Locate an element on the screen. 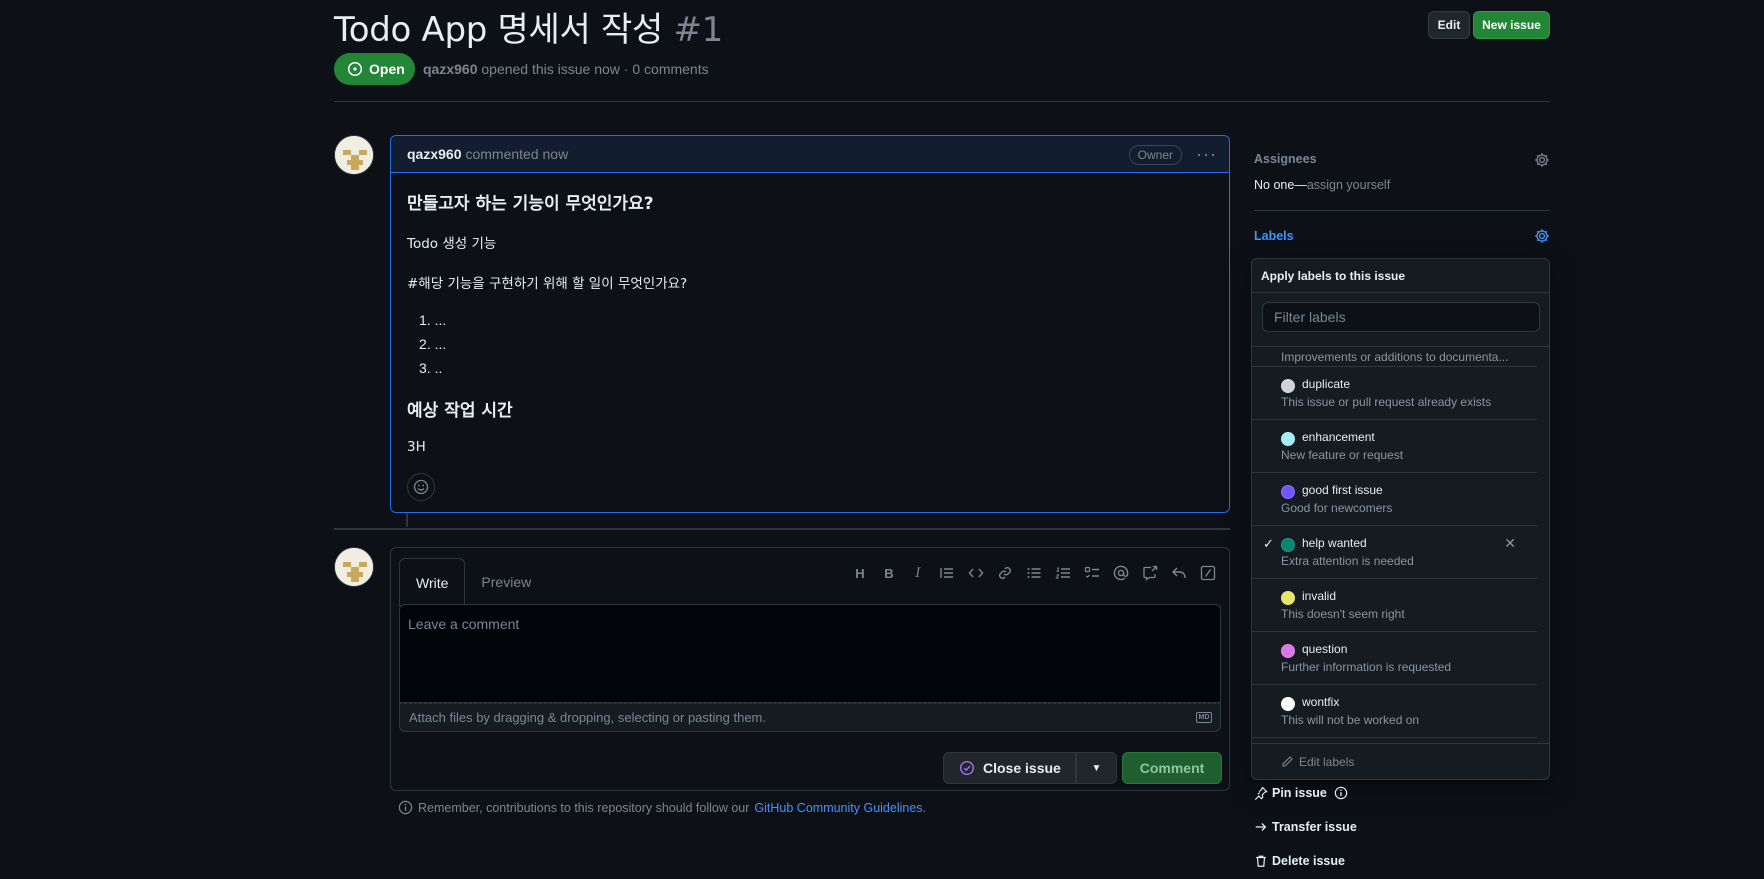 This screenshot has width=1764, height=879. slash-command-icon is located at coordinates (1208, 573).